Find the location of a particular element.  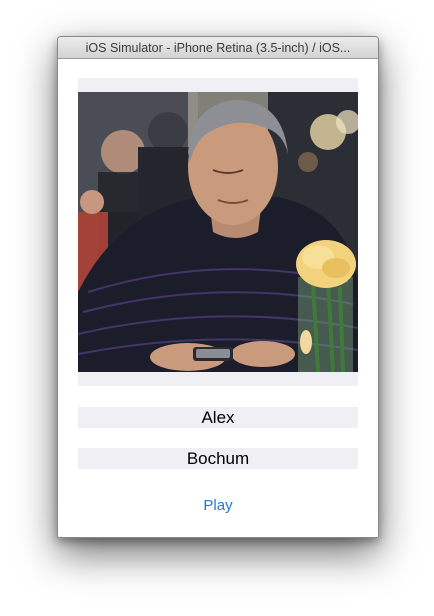

city-field: Bochum is located at coordinates (218, 458).